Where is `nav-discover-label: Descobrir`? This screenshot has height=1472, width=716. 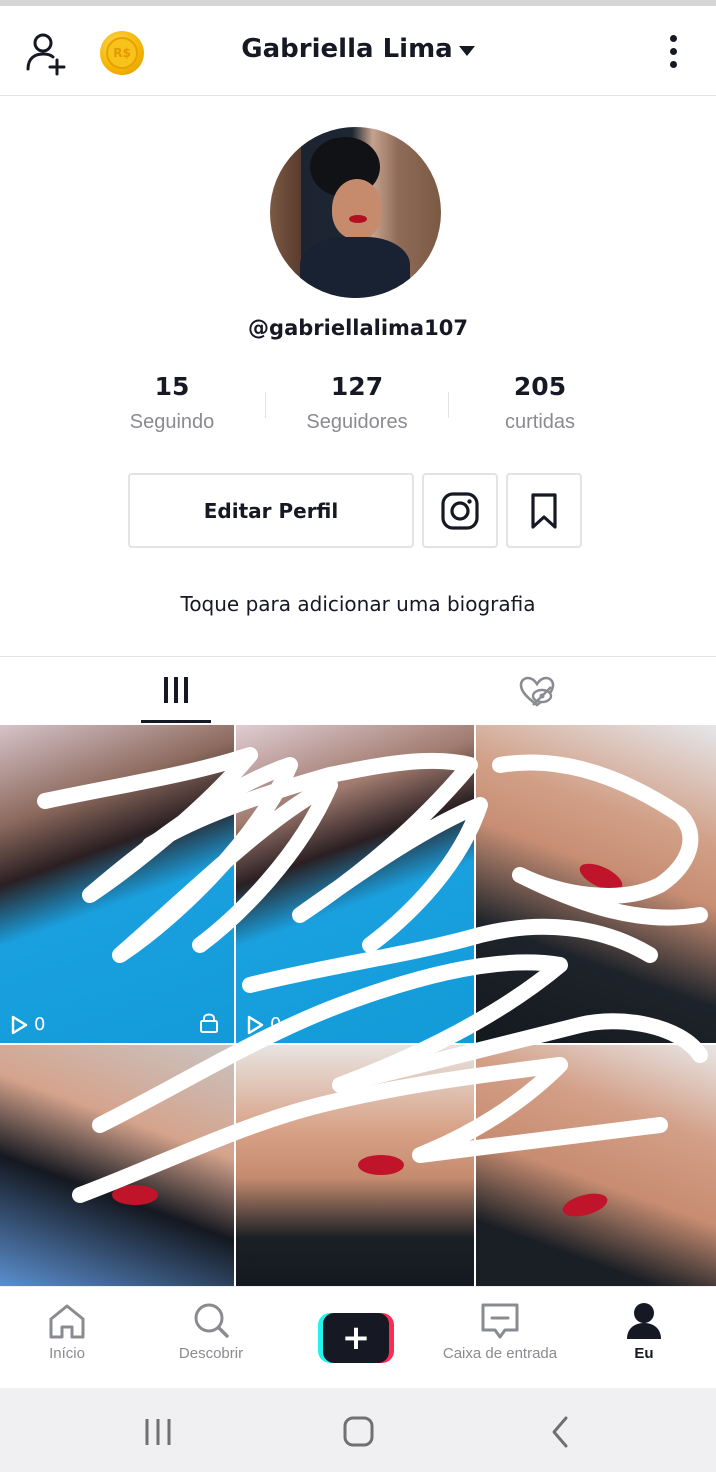
nav-discover-label: Descobrir is located at coordinates (211, 1353).